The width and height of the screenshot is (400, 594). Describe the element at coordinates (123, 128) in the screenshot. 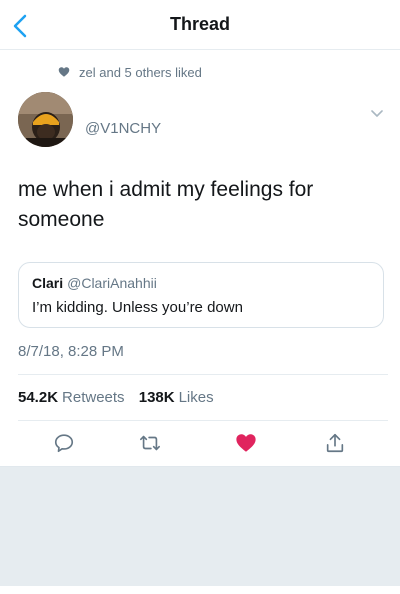

I see `author-handle: @V1NCHY` at that location.